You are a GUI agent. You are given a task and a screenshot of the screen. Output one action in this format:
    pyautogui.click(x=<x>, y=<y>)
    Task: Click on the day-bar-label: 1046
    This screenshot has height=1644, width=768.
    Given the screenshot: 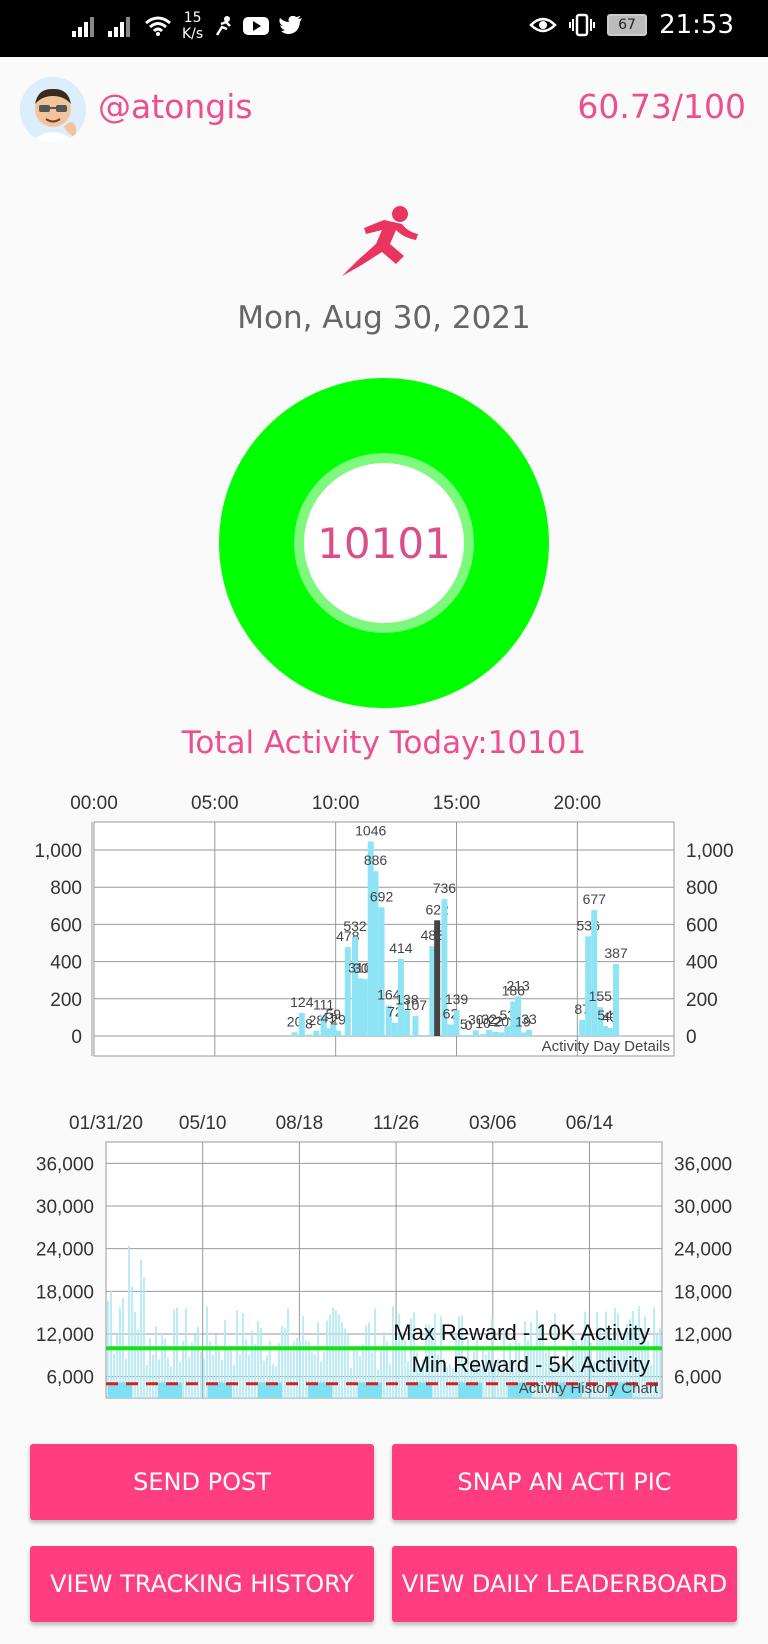 What is the action you would take?
    pyautogui.click(x=370, y=830)
    